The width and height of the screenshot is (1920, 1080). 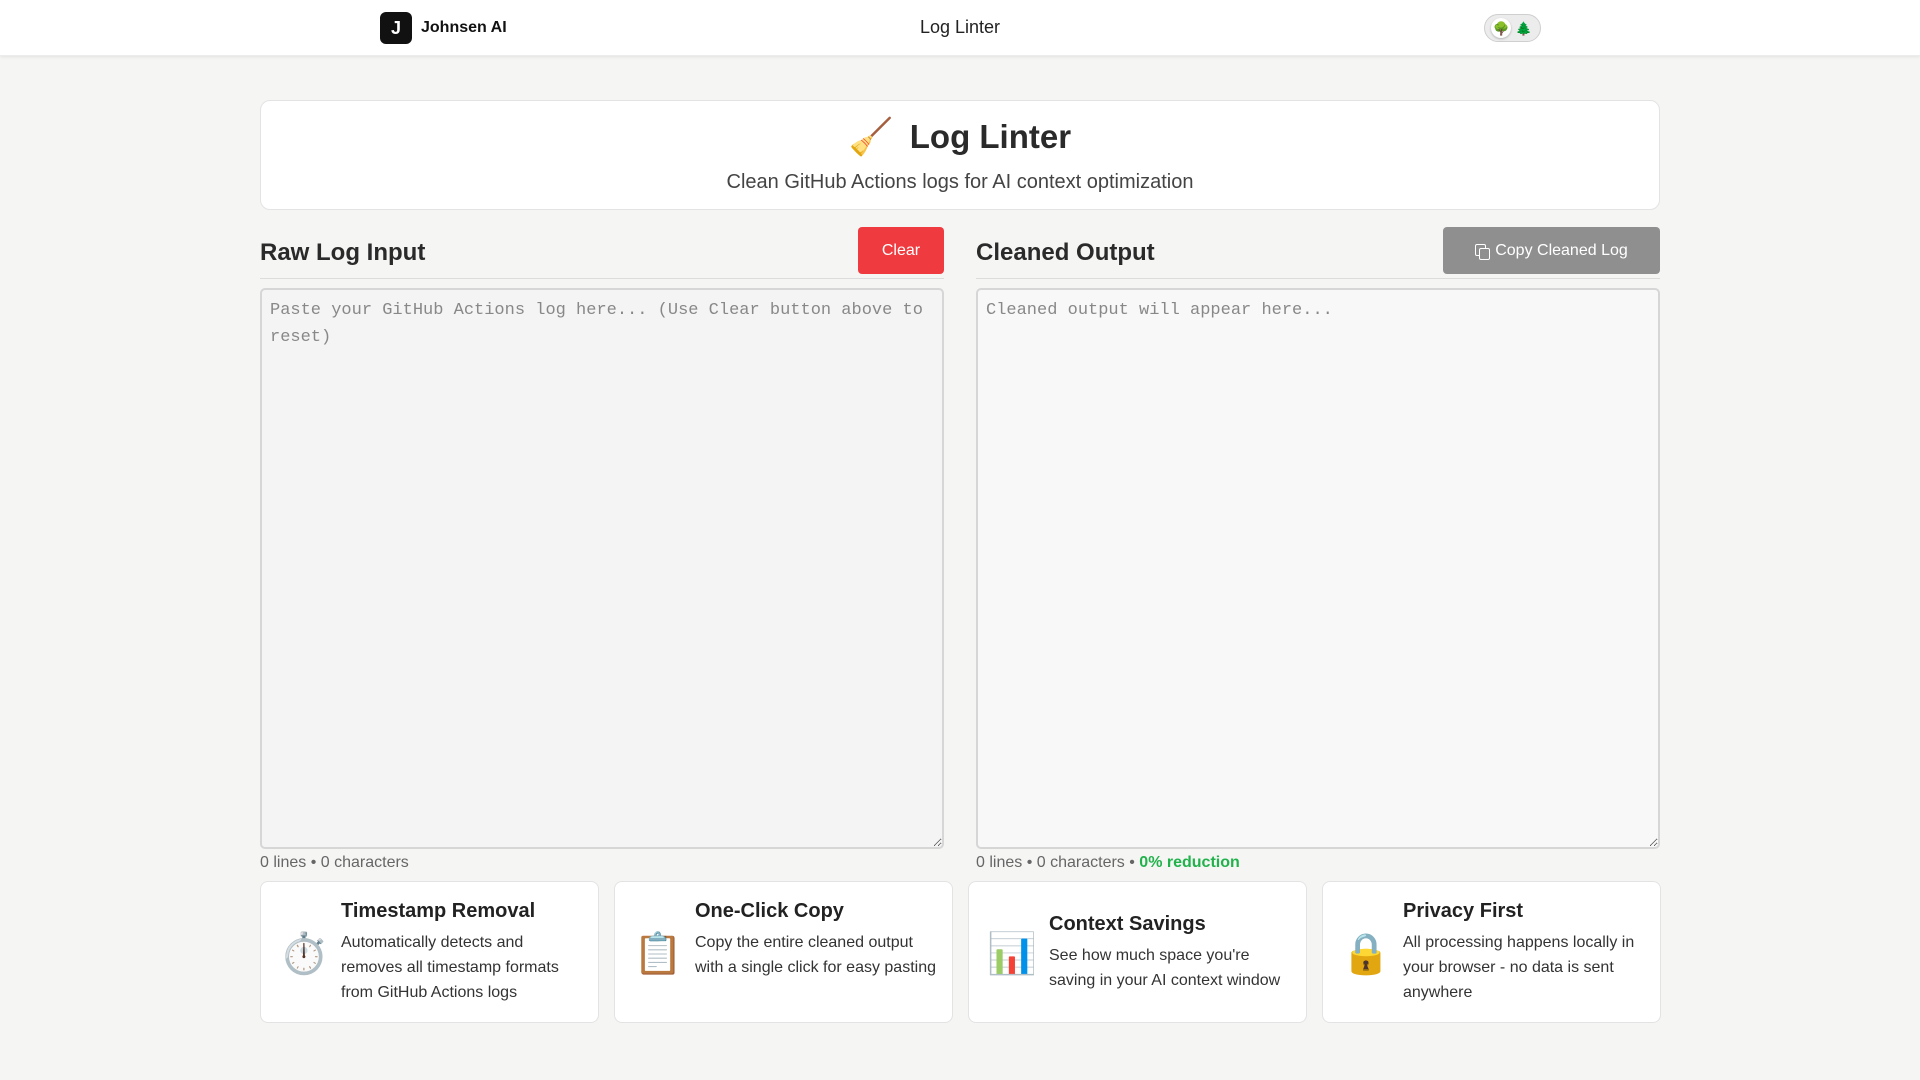 I want to click on copy-cleaned-log-button: Copy Cleaned Log, so click(x=1551, y=250).